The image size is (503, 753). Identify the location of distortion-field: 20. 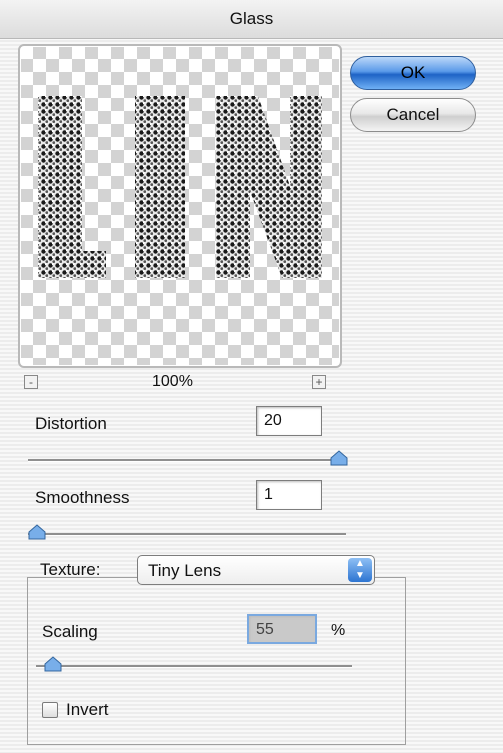
(289, 421).